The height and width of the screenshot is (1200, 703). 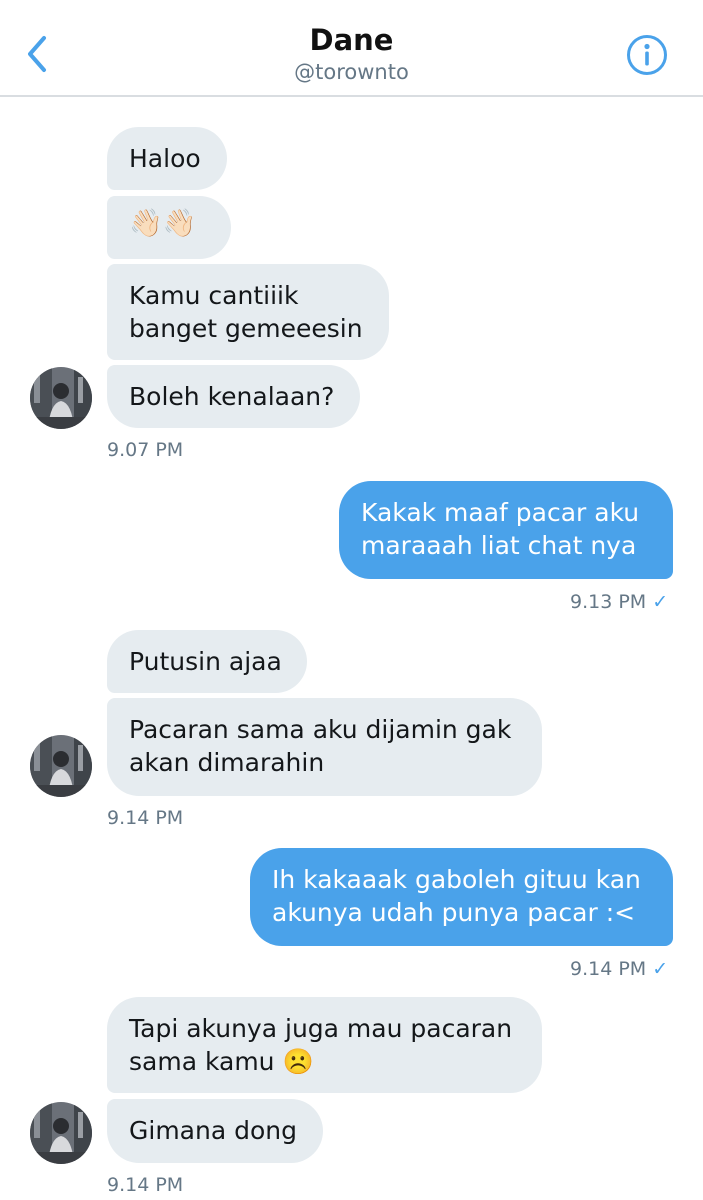 I want to click on message-text-line: maraaah liat chat nya, so click(x=499, y=545).